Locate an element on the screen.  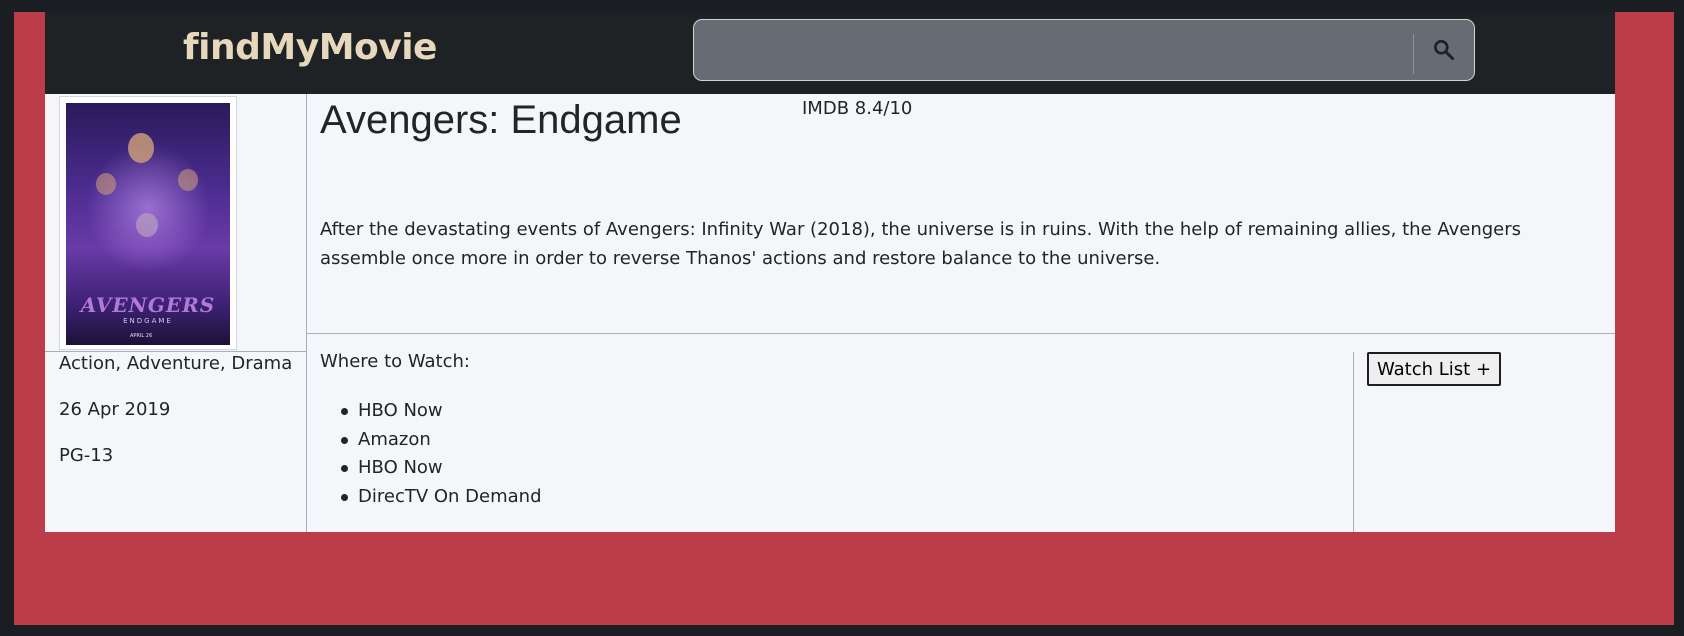
movie-title: Avengers: Endgame is located at coordinates (501, 120).